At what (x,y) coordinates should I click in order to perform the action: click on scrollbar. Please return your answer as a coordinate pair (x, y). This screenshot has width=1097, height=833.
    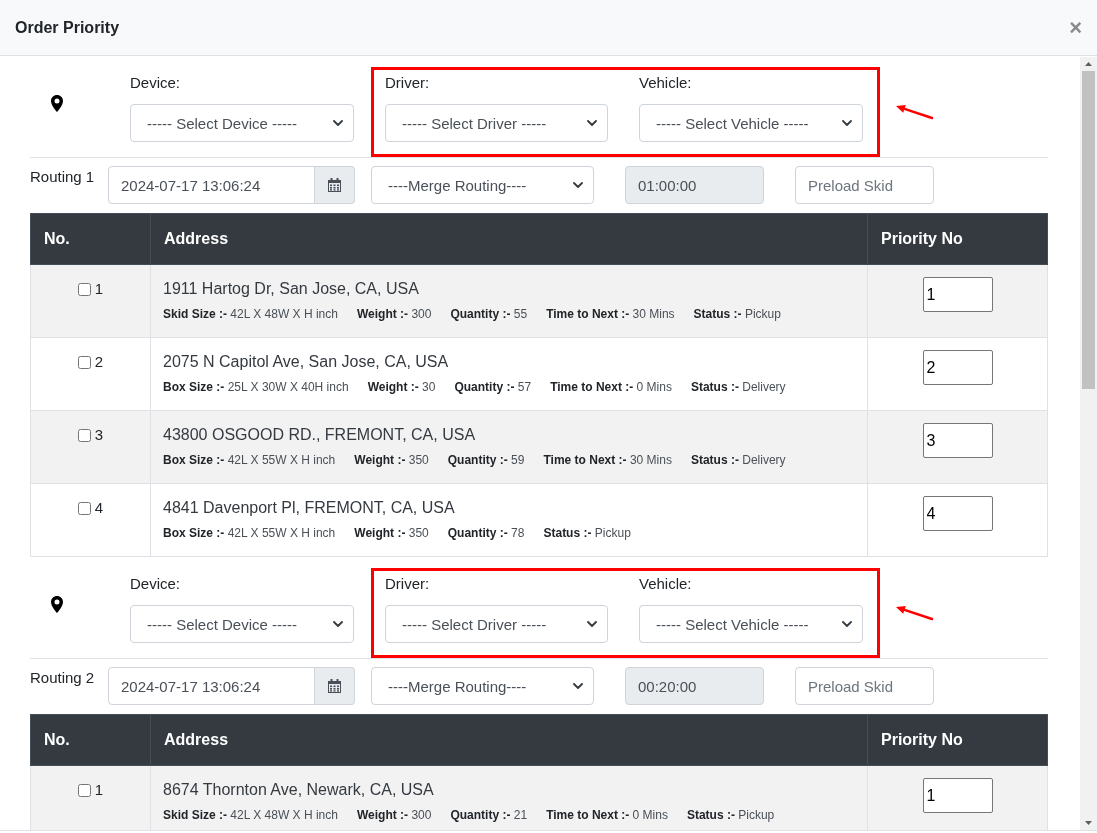
    Looking at the image, I should click on (1088, 443).